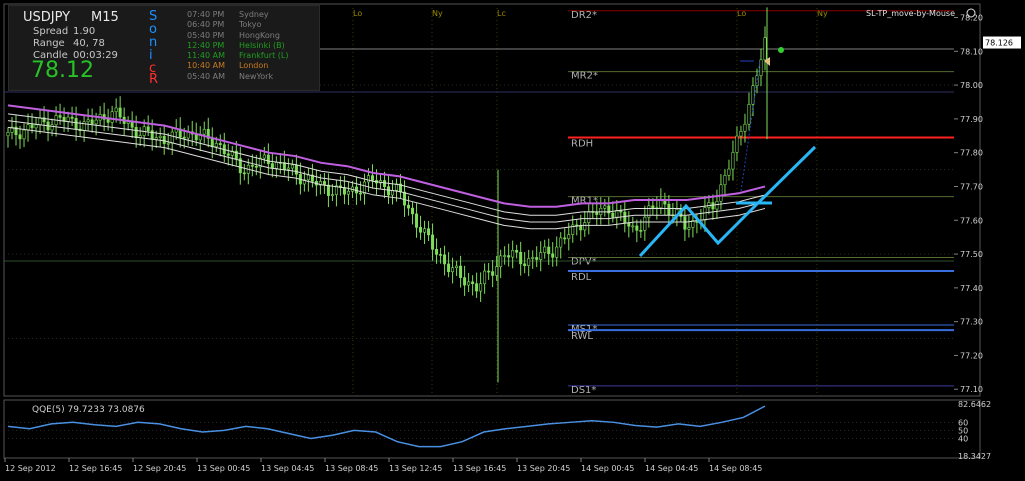  I want to click on session-row: 05:40 PM HongKong, so click(237, 36).